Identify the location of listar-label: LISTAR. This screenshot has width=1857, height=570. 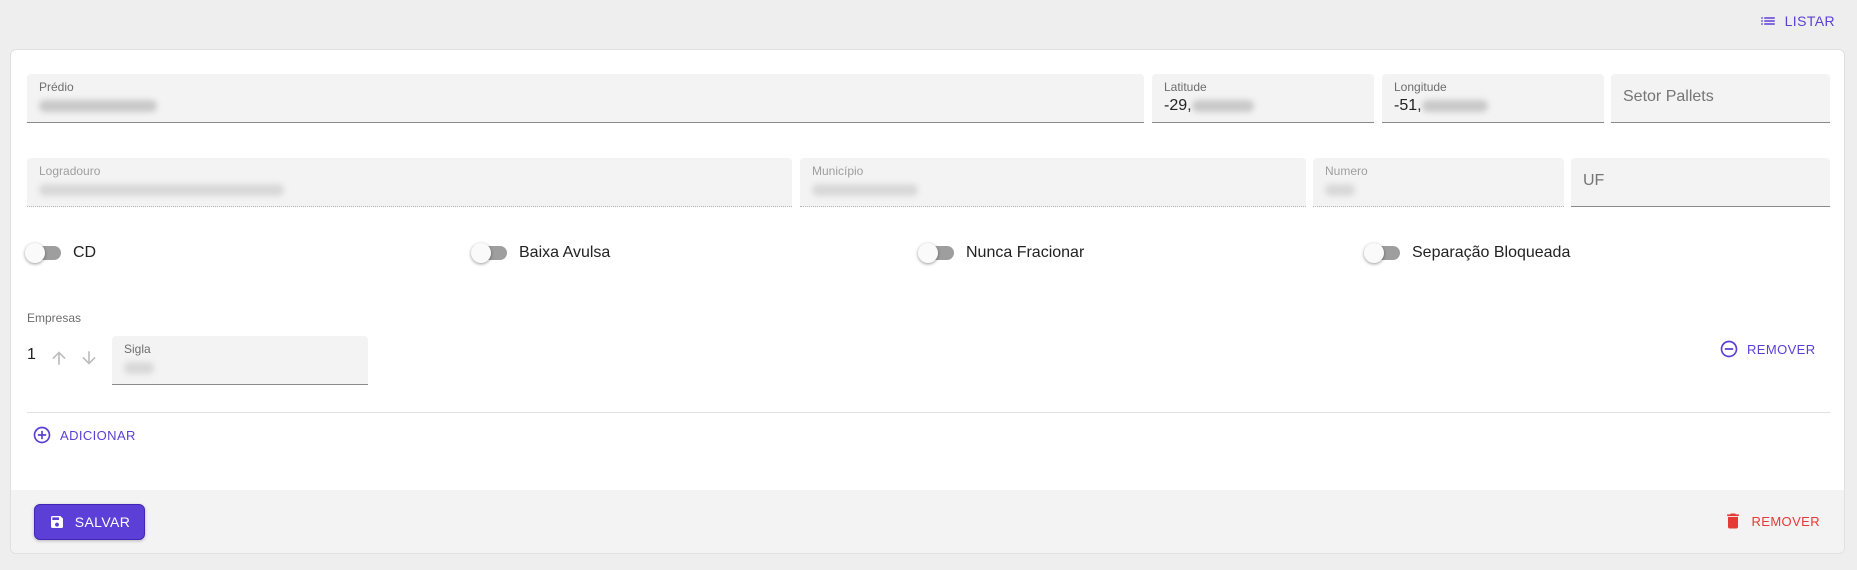
(1809, 21).